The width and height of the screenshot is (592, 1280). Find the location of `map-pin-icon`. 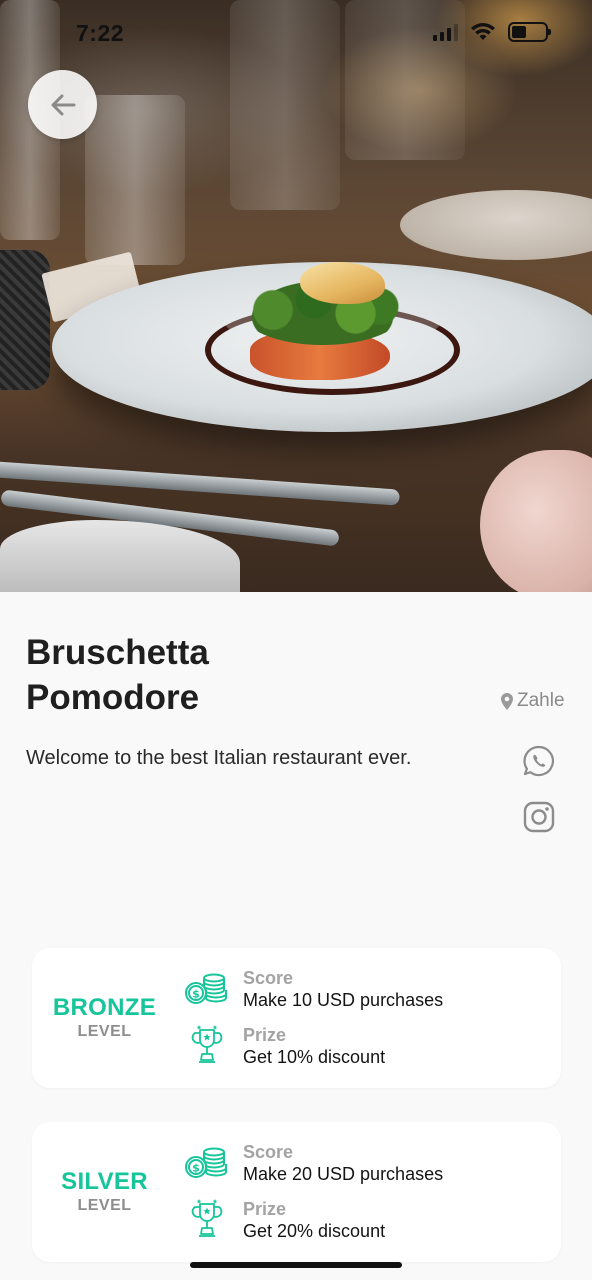

map-pin-icon is located at coordinates (507, 701).